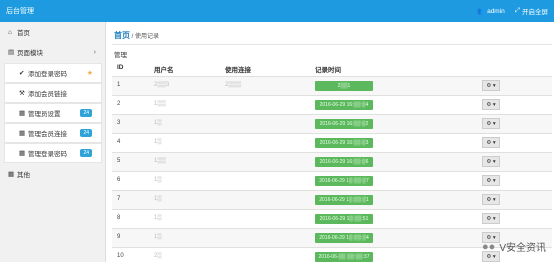 The height and width of the screenshot is (262, 554). I want to click on home-icon: ⌂, so click(10, 32).